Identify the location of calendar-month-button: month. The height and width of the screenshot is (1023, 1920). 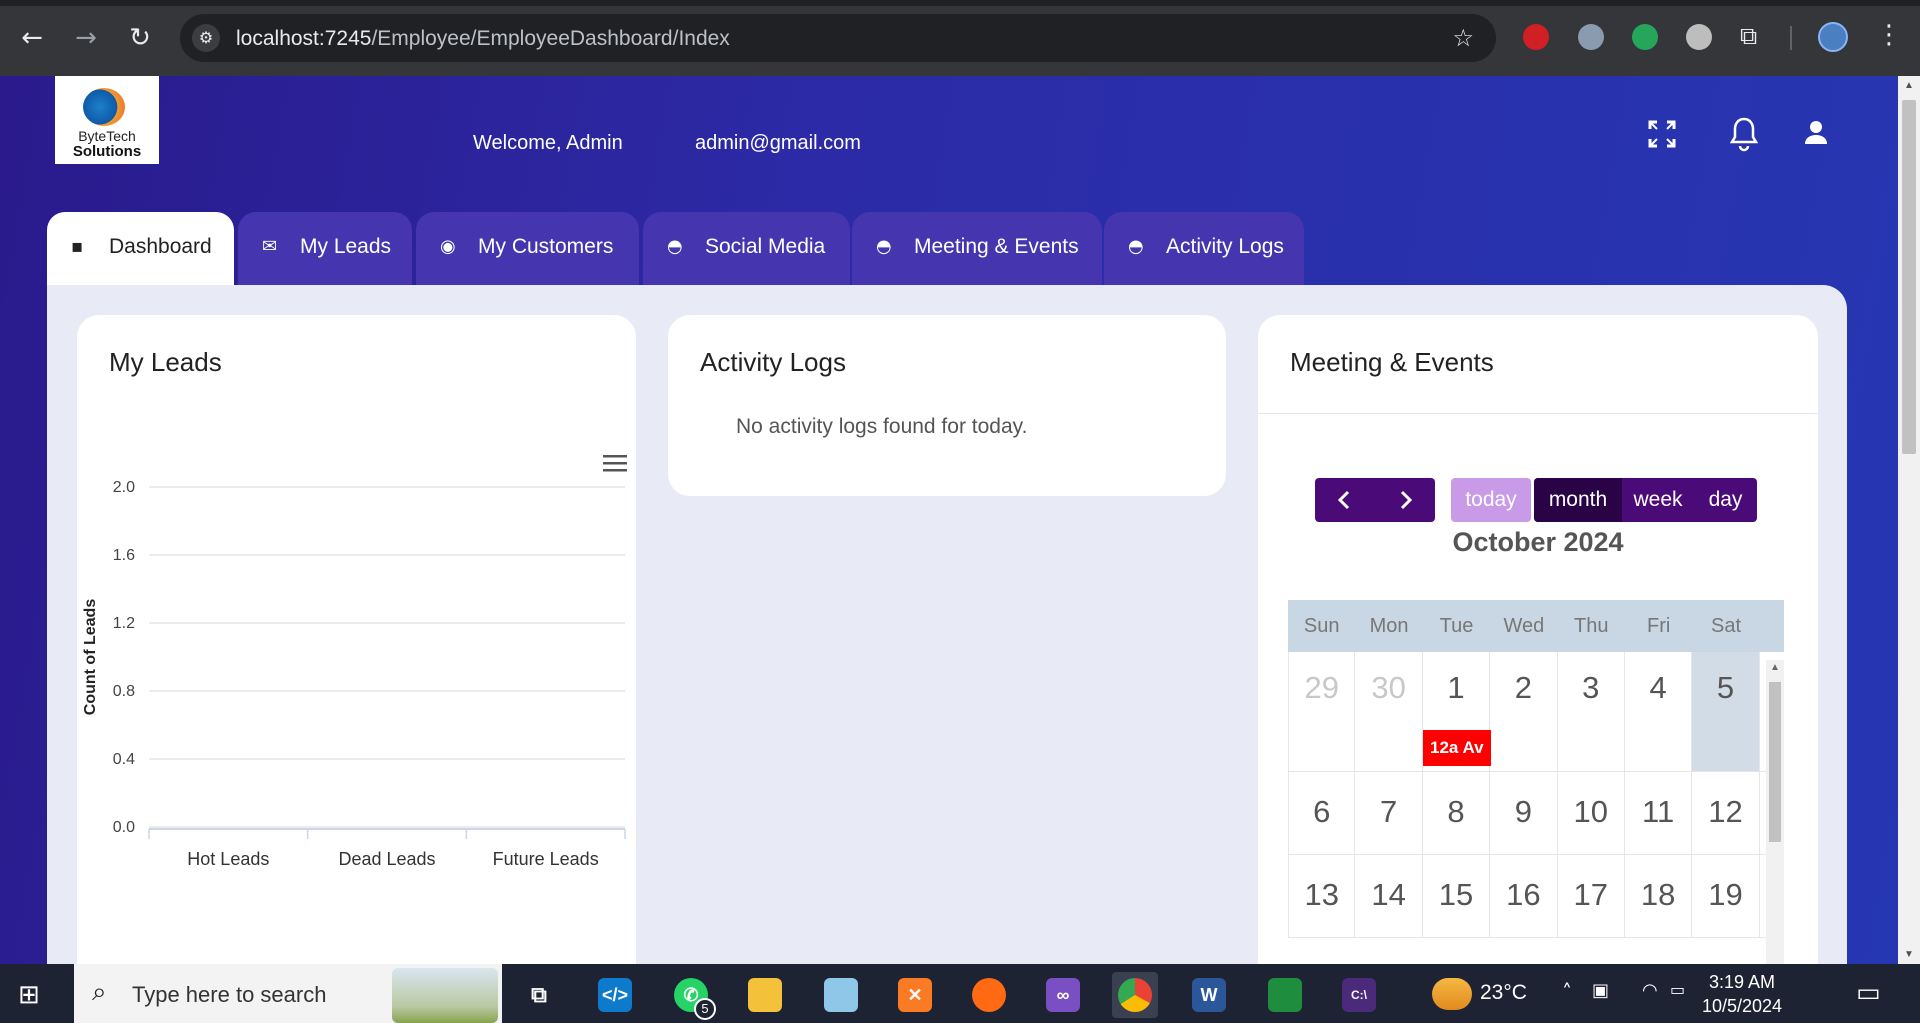
(1578, 500).